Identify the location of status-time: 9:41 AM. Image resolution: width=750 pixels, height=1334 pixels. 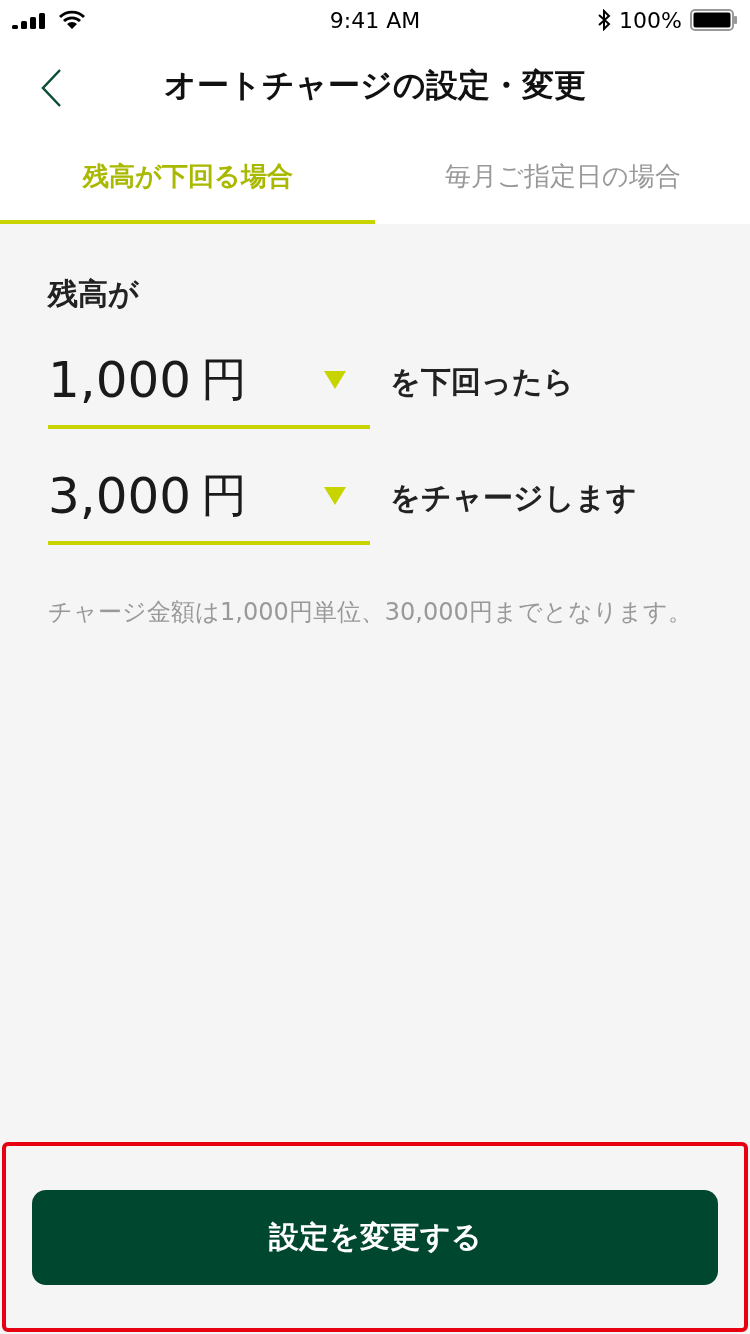
(375, 20).